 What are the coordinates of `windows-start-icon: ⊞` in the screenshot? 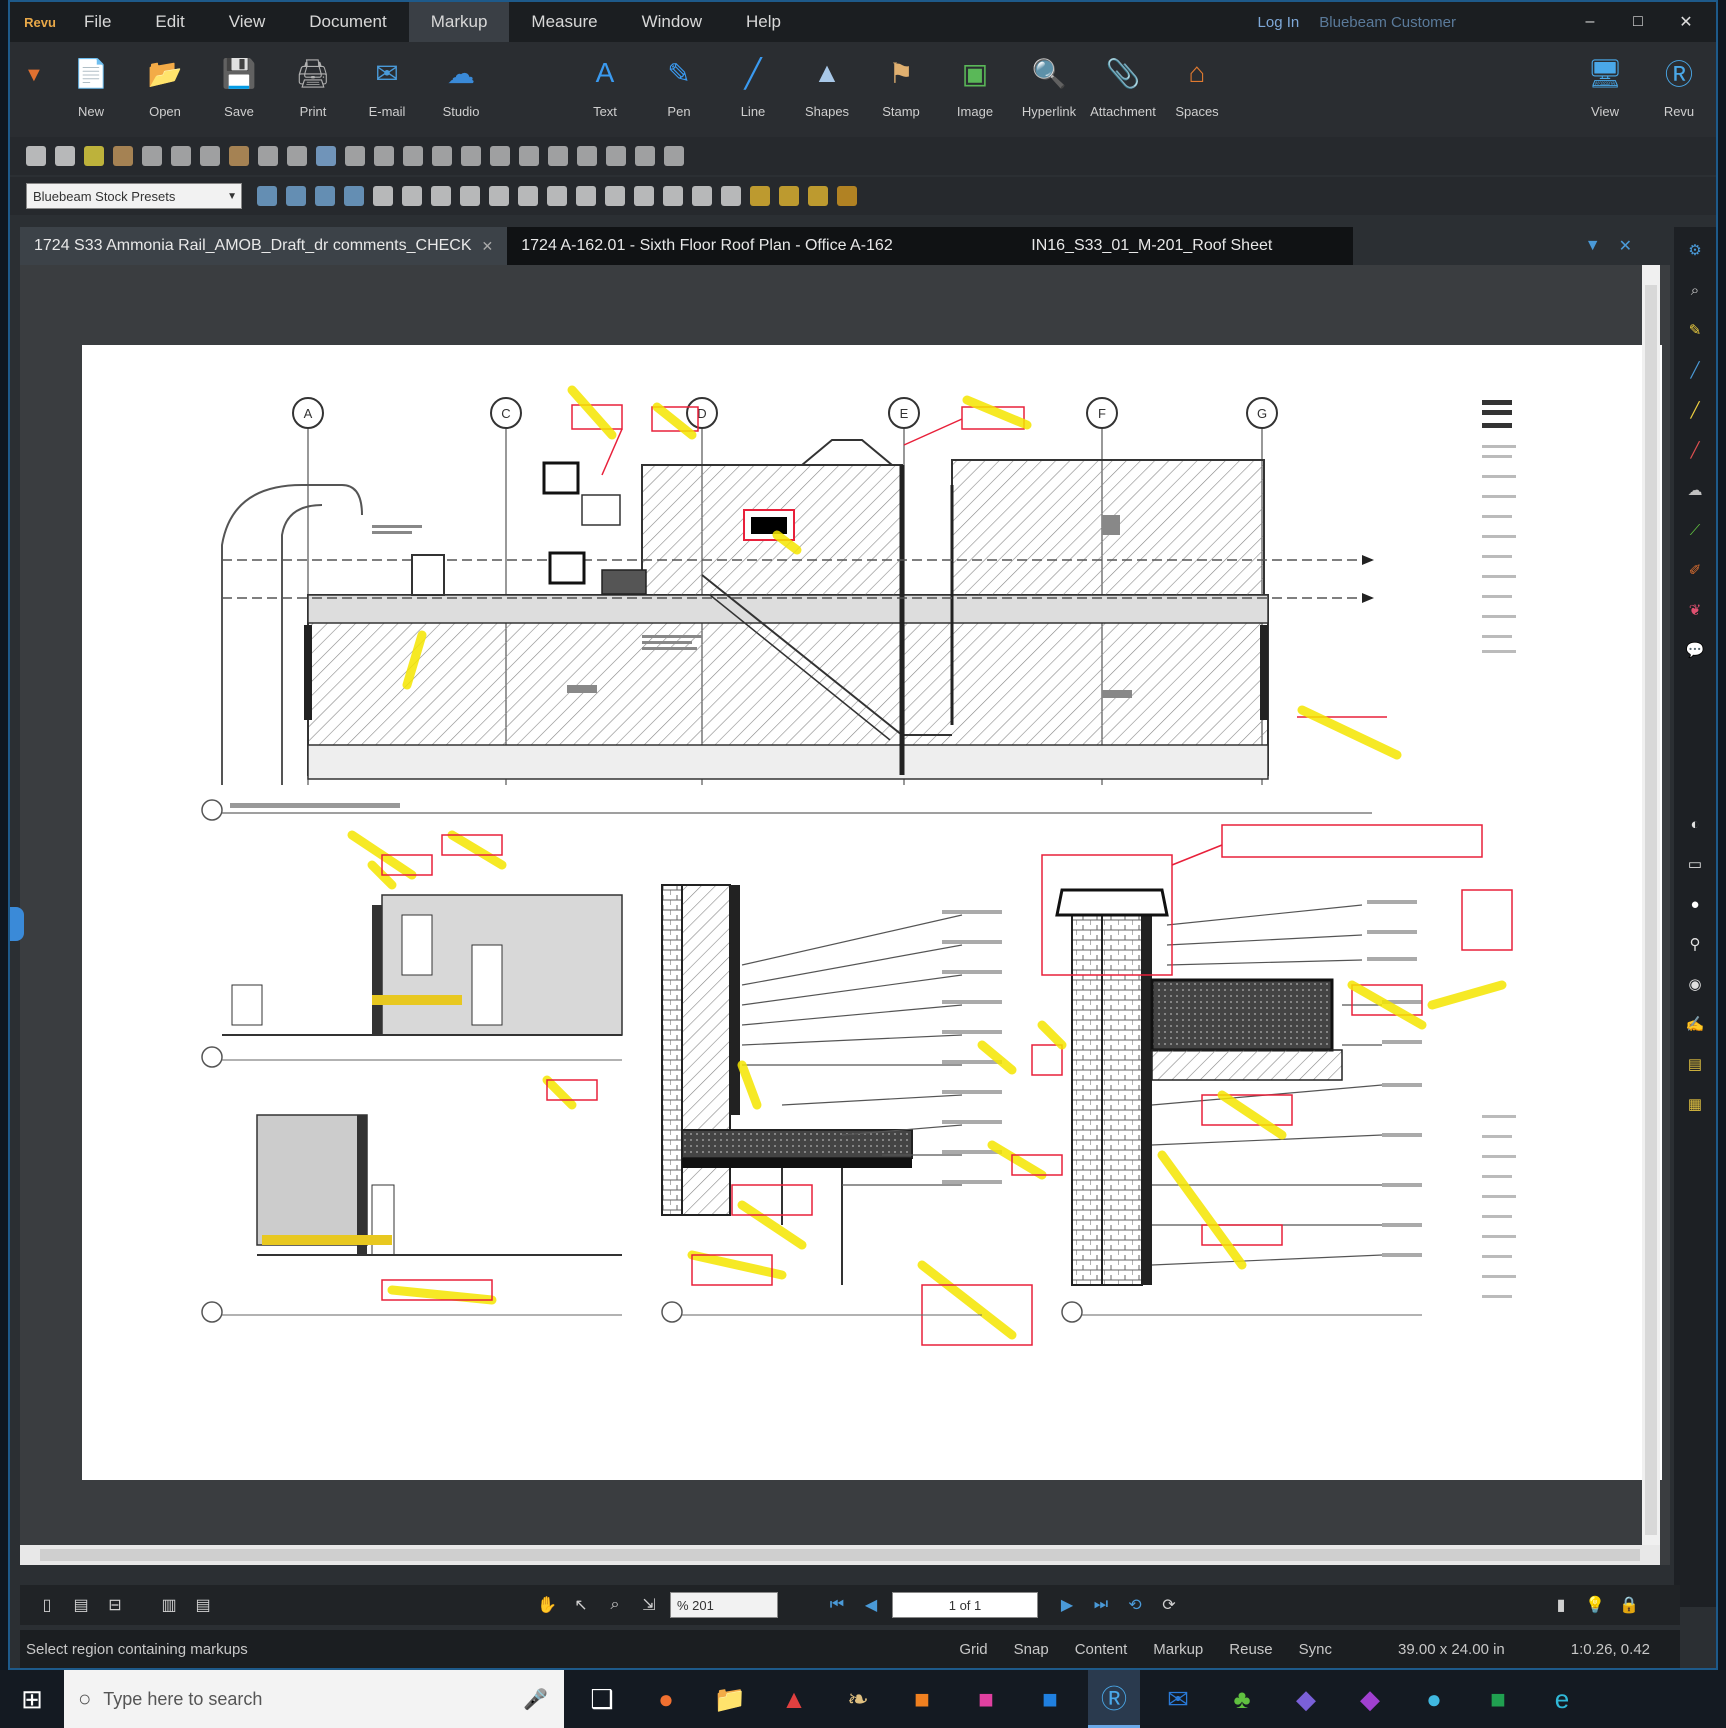 It's located at (32, 1699).